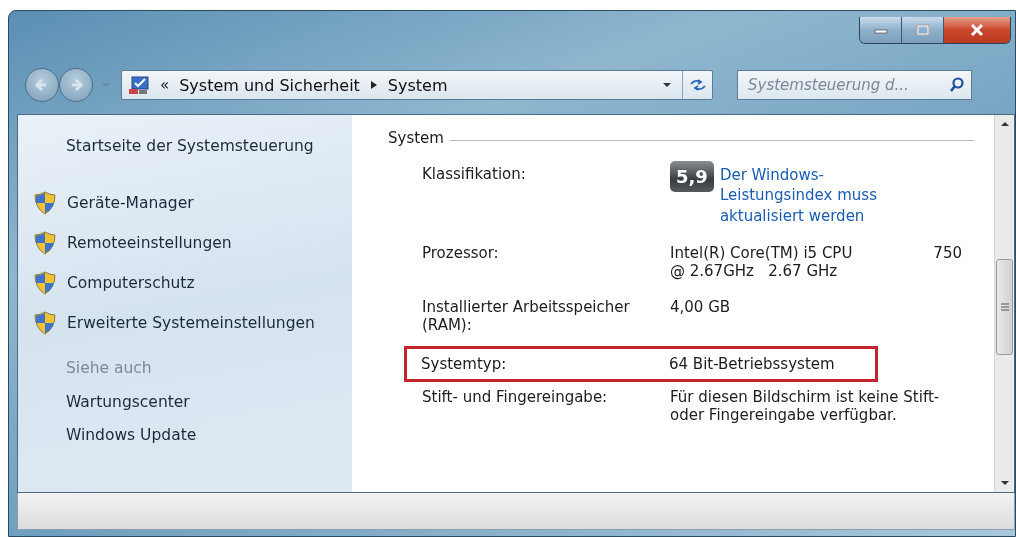 Image resolution: width=1016 pixels, height=537 pixels. I want to click on property-value: 64 Bit-Betriebssystem, so click(752, 363).